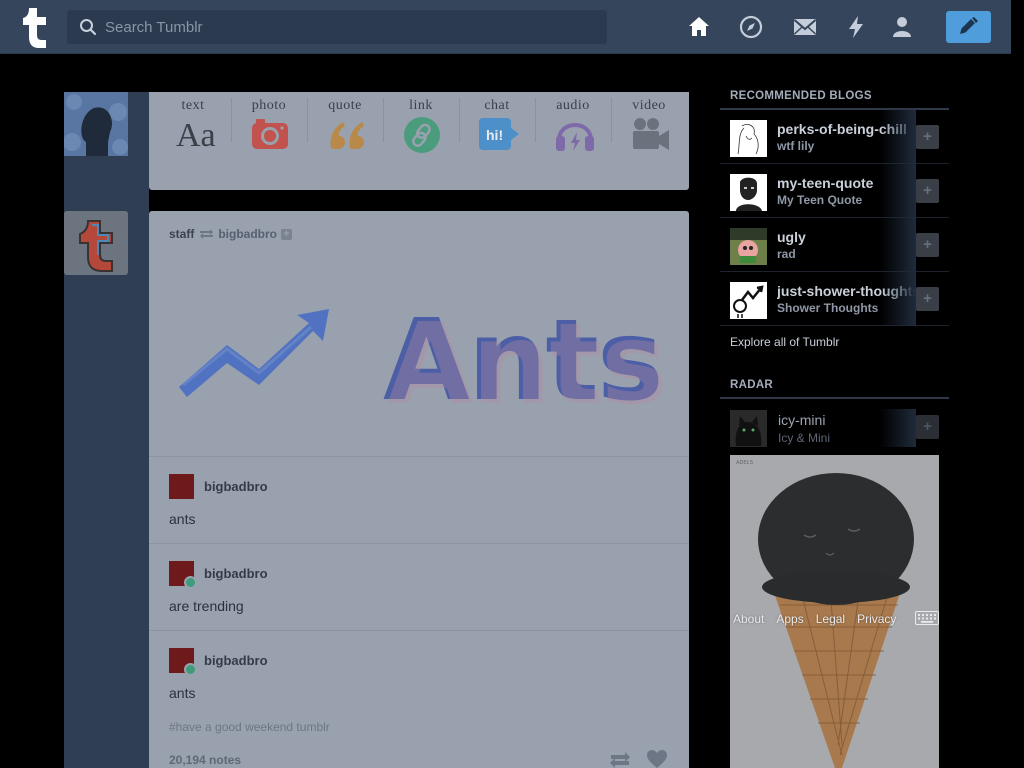  Describe the element at coordinates (927, 618) in the screenshot. I see `keyboard-icon` at that location.